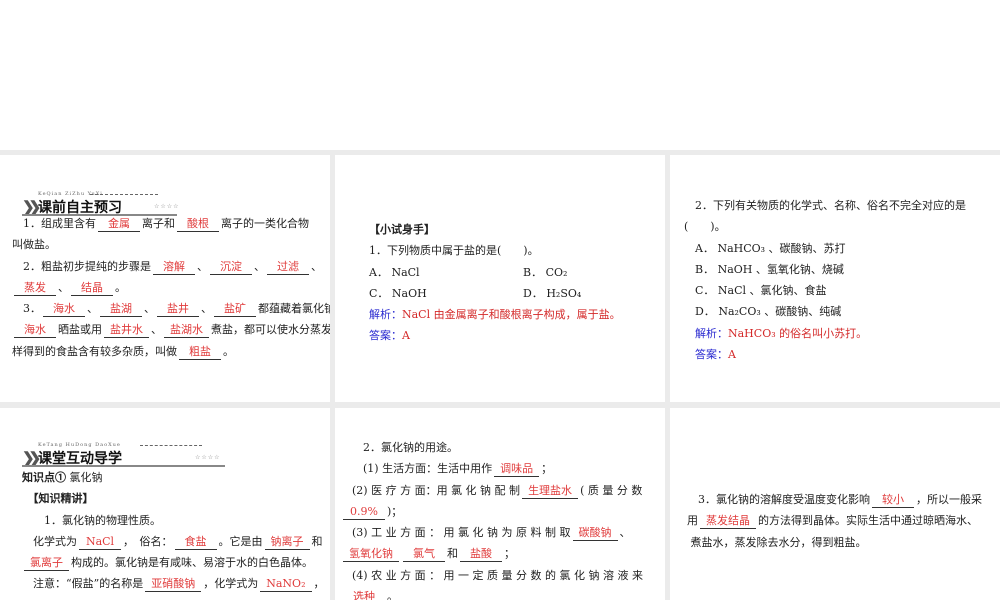 Image resolution: width=1000 pixels, height=600 pixels. What do you see at coordinates (176, 520) in the screenshot?
I see `text-line: 1．氯化钠的物理性质。` at bounding box center [176, 520].